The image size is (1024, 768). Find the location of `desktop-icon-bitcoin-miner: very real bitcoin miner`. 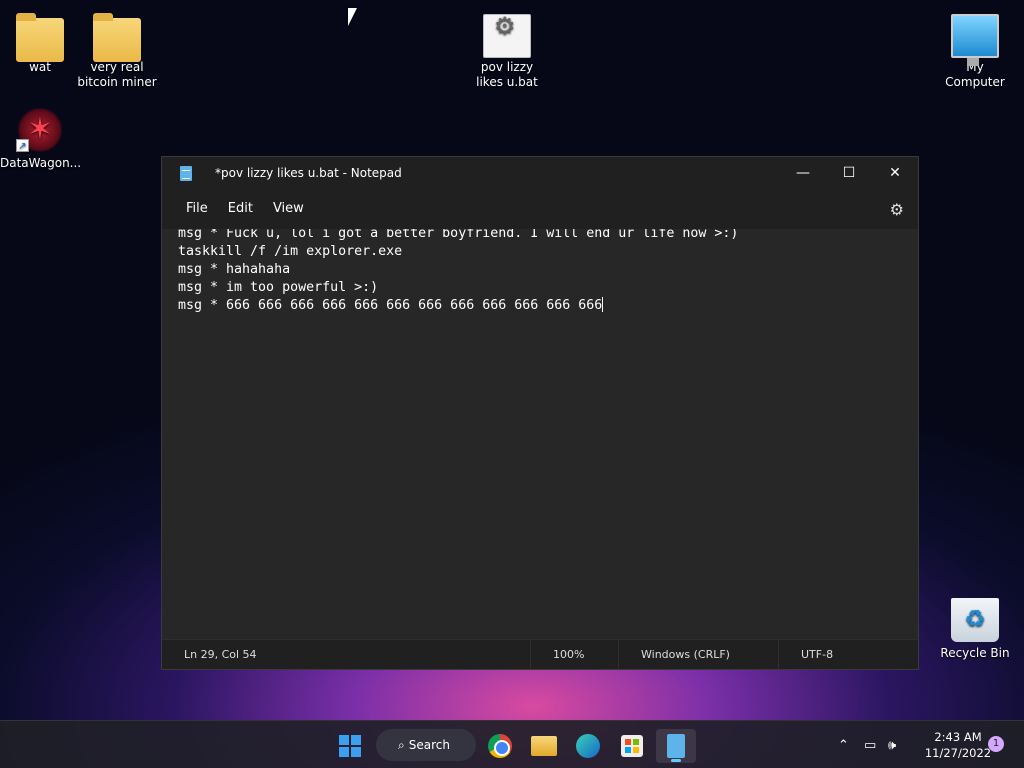

desktop-icon-bitcoin-miner: very real bitcoin miner is located at coordinates (117, 51).